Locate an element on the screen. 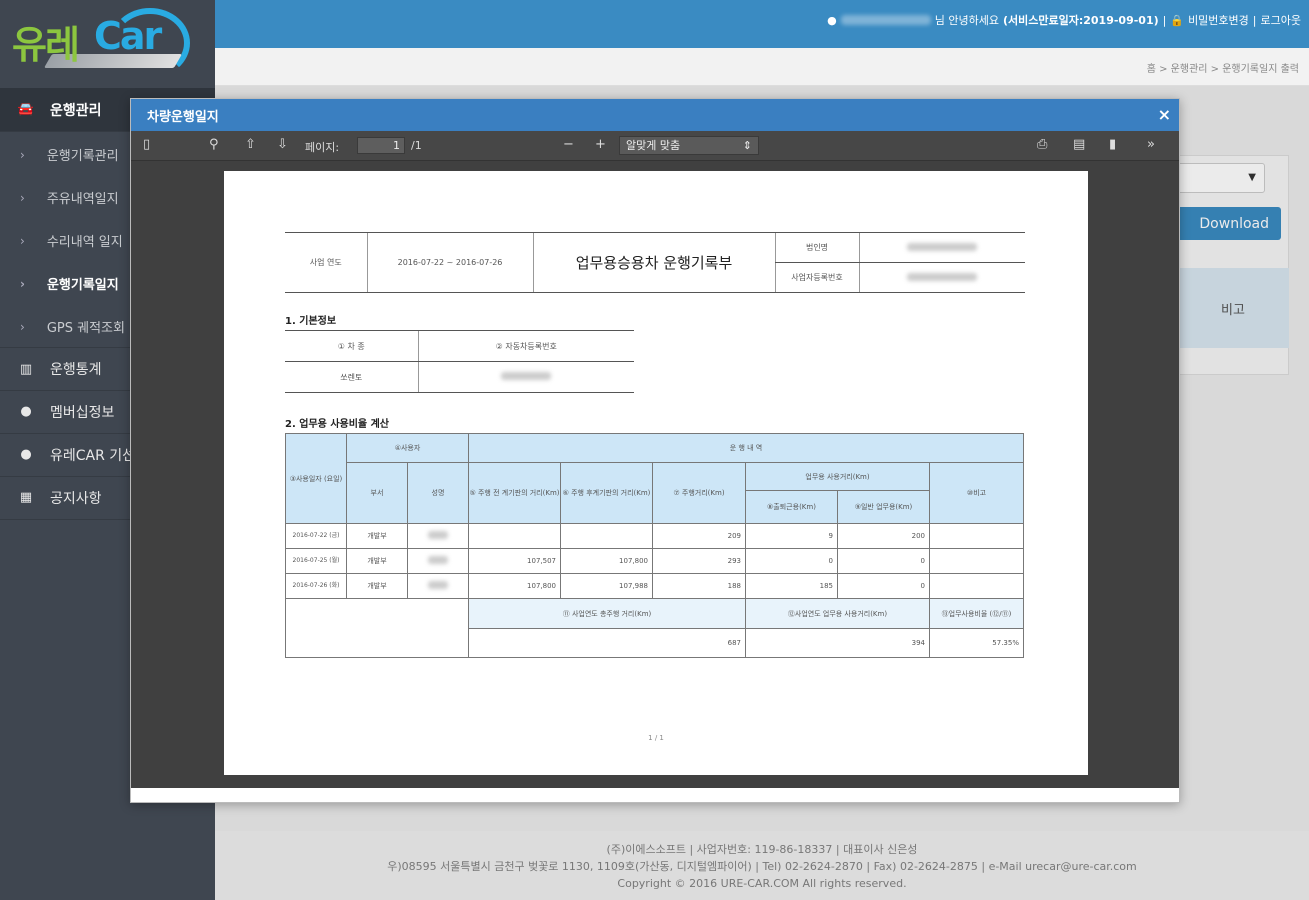 The width and height of the screenshot is (1309, 900). row-dist: 209 is located at coordinates (699, 536).